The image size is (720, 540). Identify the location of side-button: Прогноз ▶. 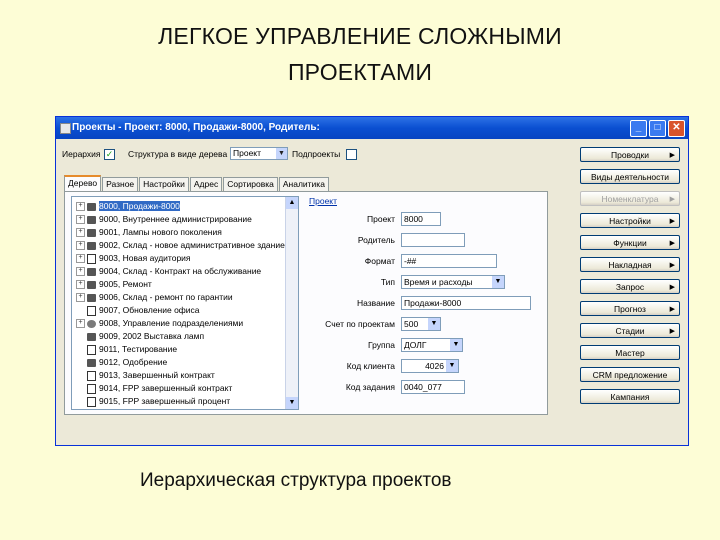
(630, 308).